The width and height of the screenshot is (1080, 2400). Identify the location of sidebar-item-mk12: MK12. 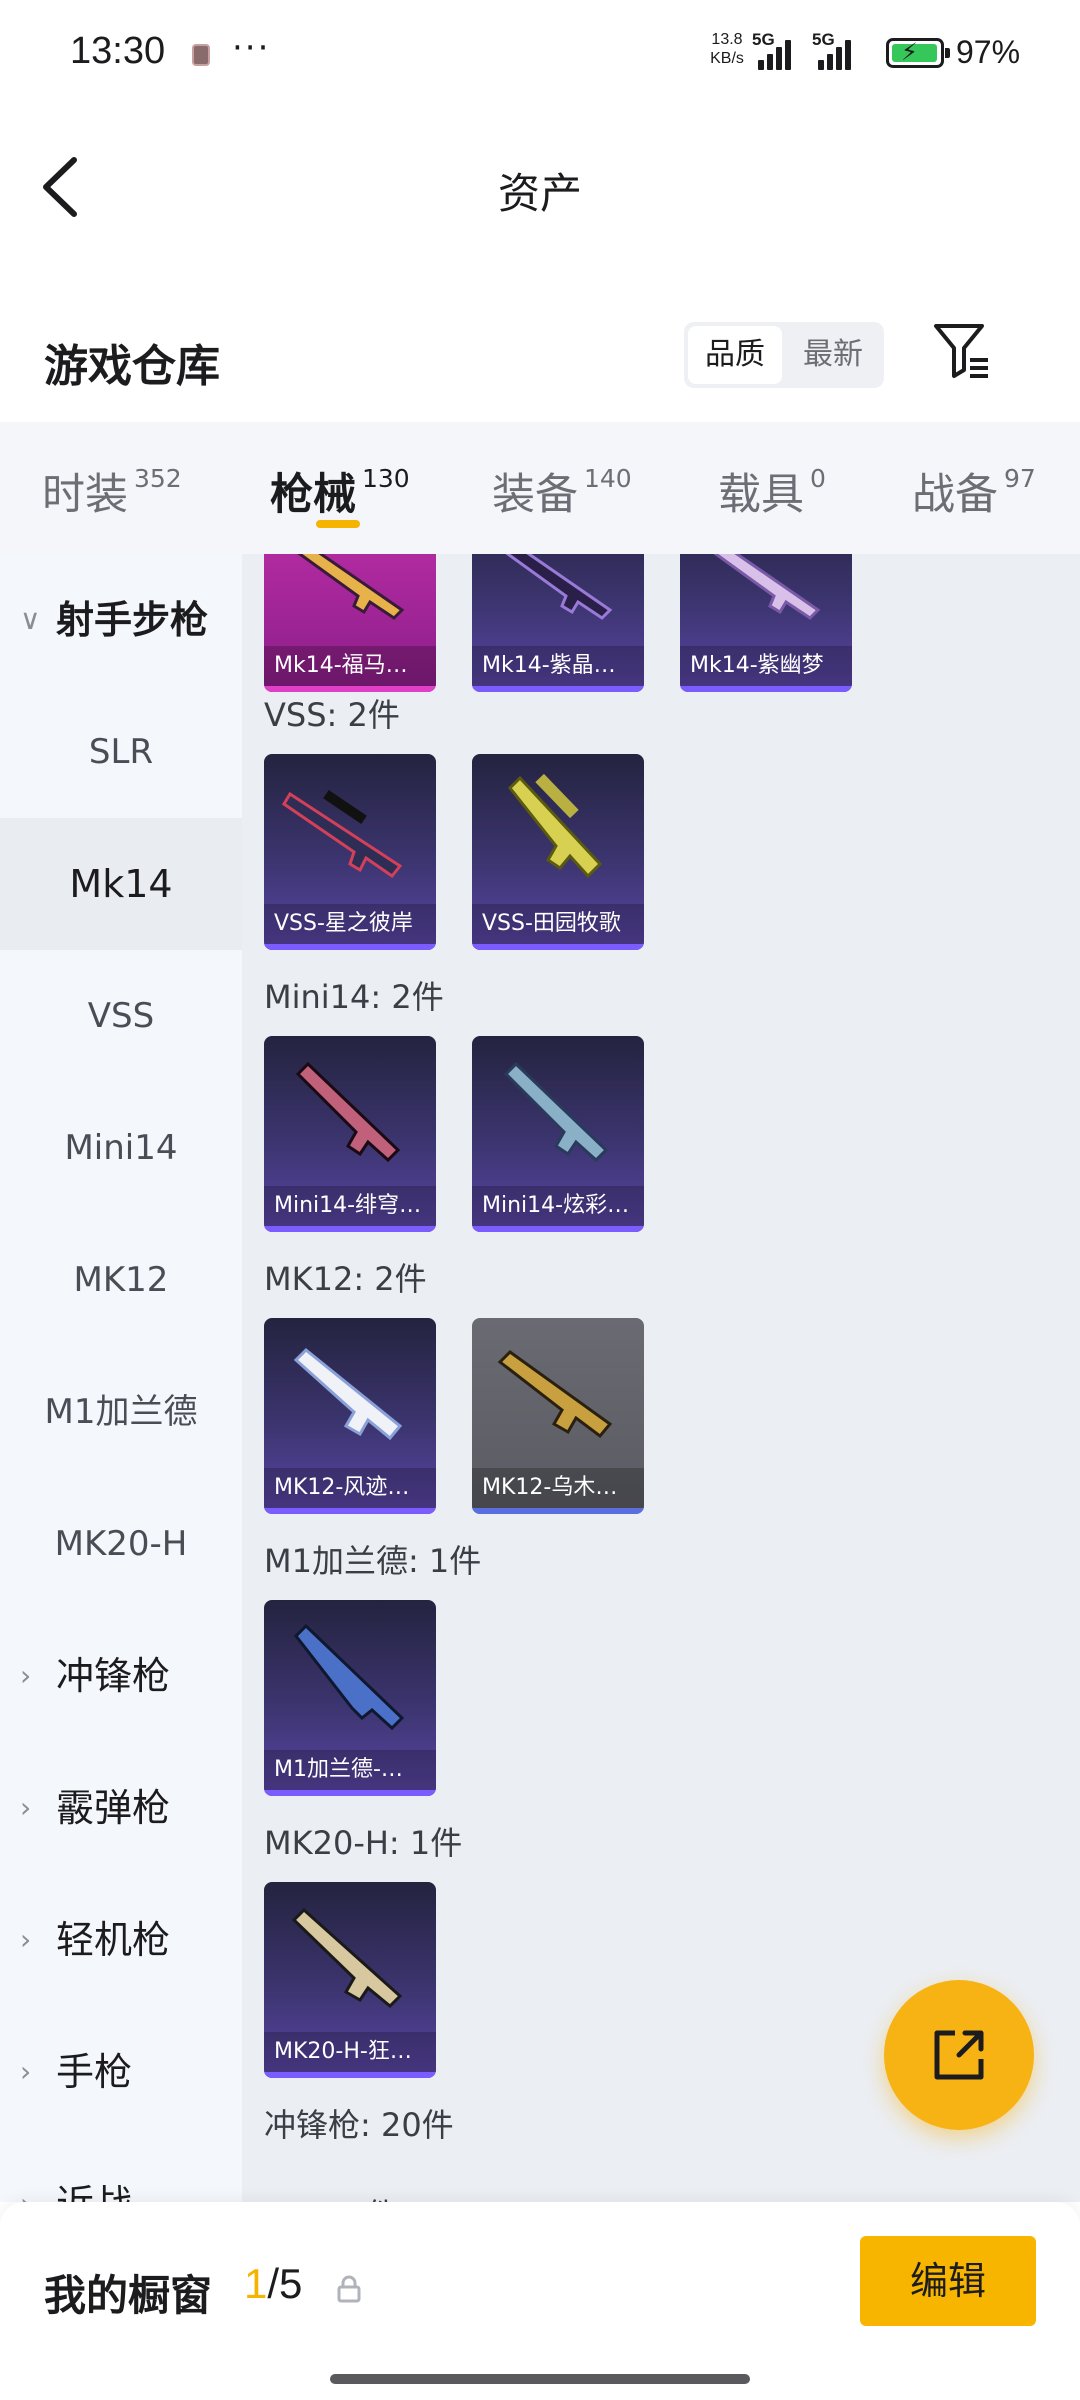
(121, 1280).